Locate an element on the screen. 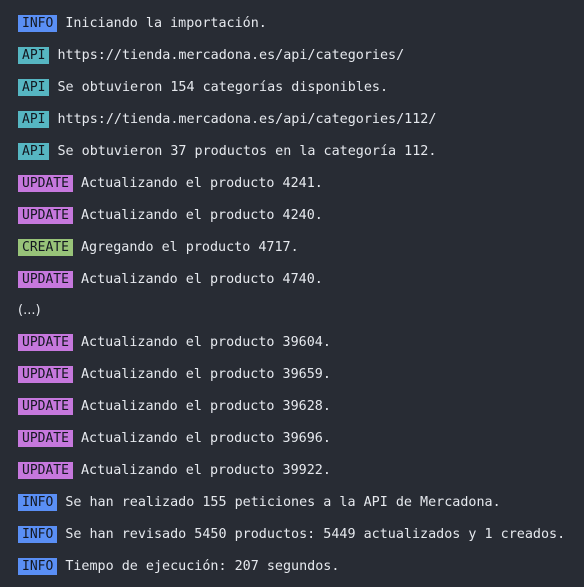 Image resolution: width=584 pixels, height=587 pixels. log-message: Actualizando el producto 4241. is located at coordinates (201, 183).